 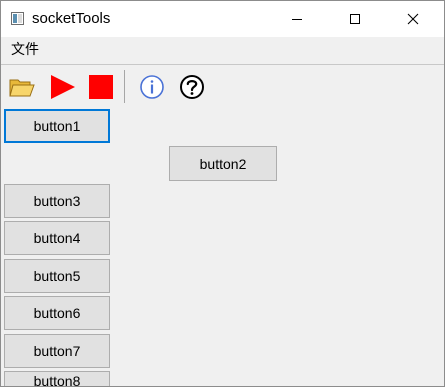 I want to click on help-icon, so click(x=192, y=87).